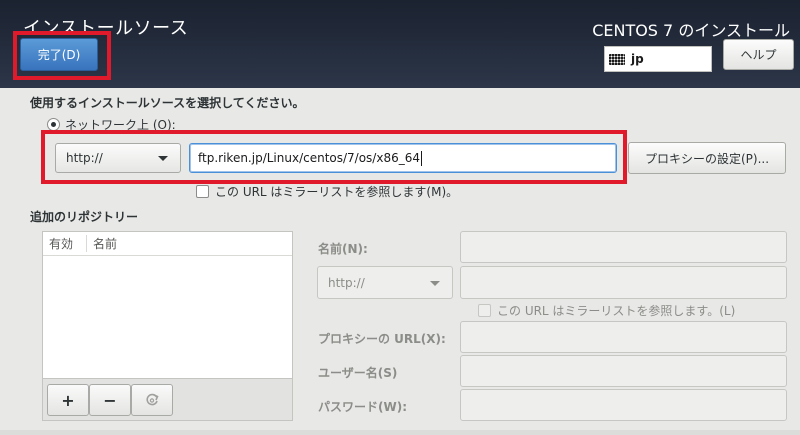 The image size is (800, 435). I want to click on repo-protocol-value: http://, so click(346, 282).